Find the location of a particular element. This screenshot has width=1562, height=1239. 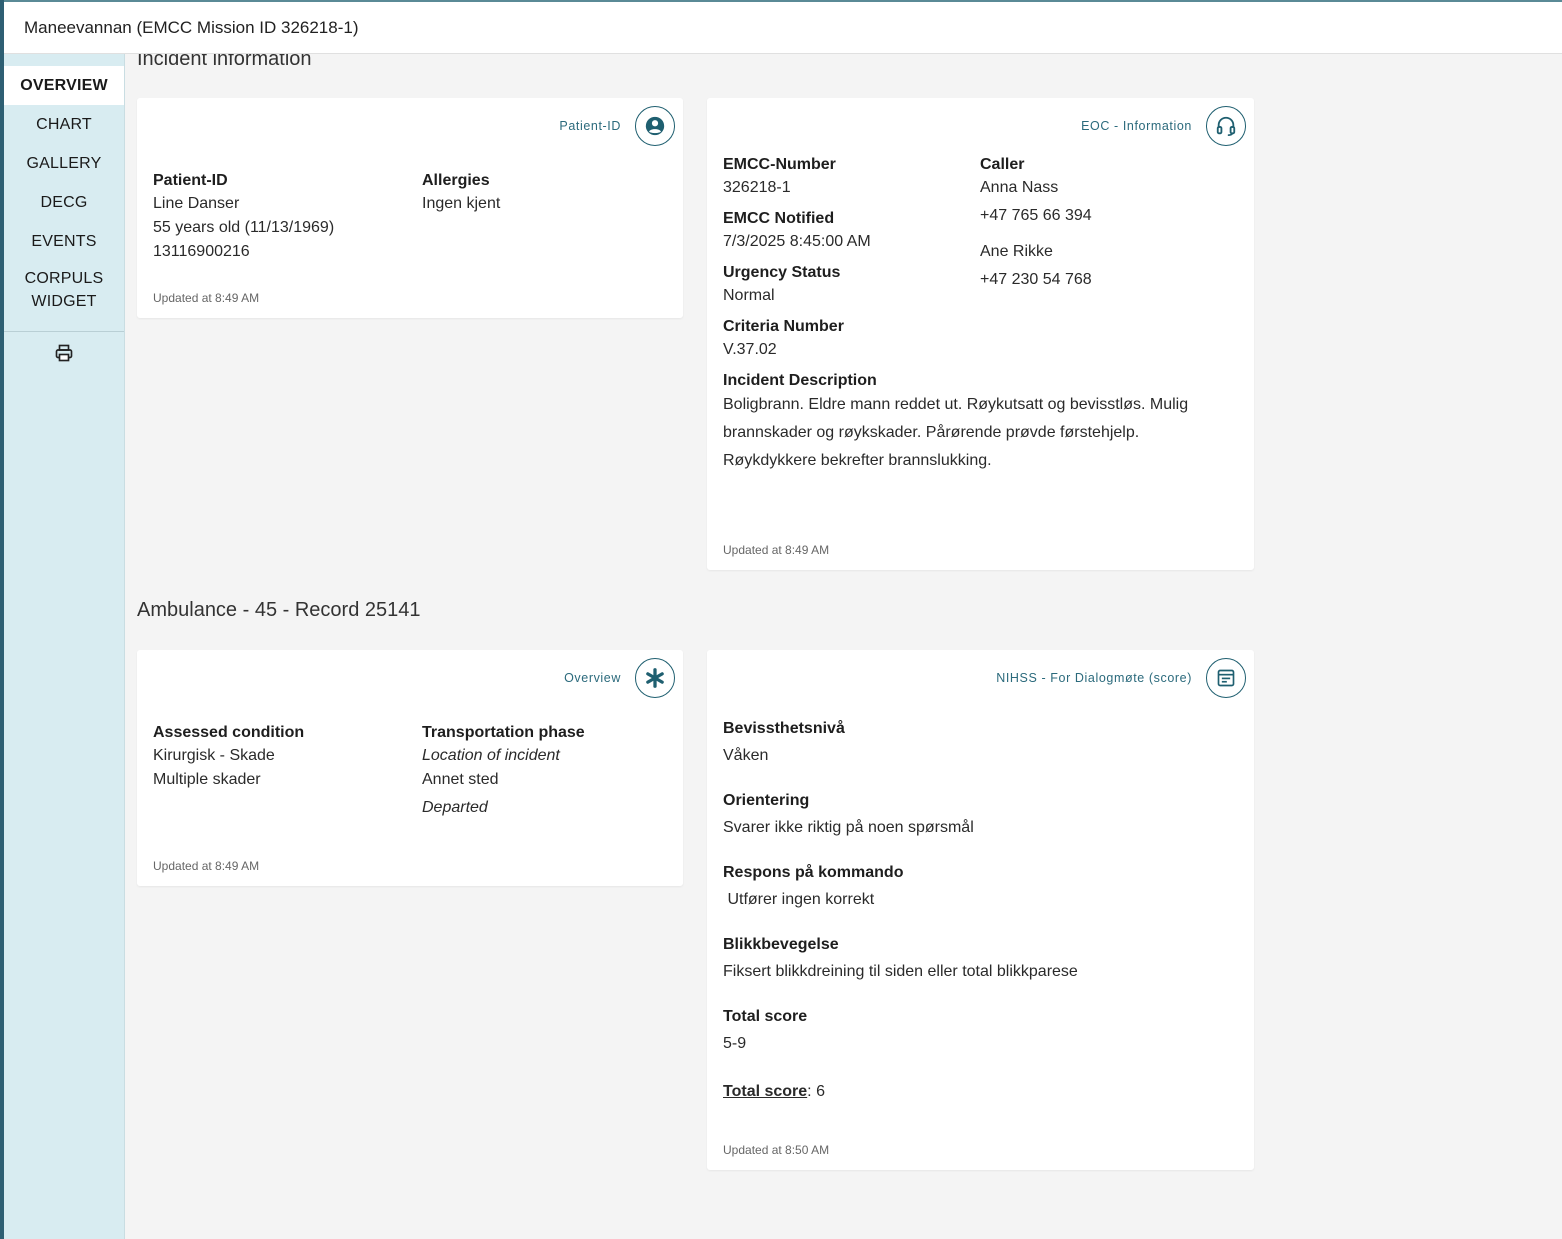

user-circle-icon is located at coordinates (655, 126).